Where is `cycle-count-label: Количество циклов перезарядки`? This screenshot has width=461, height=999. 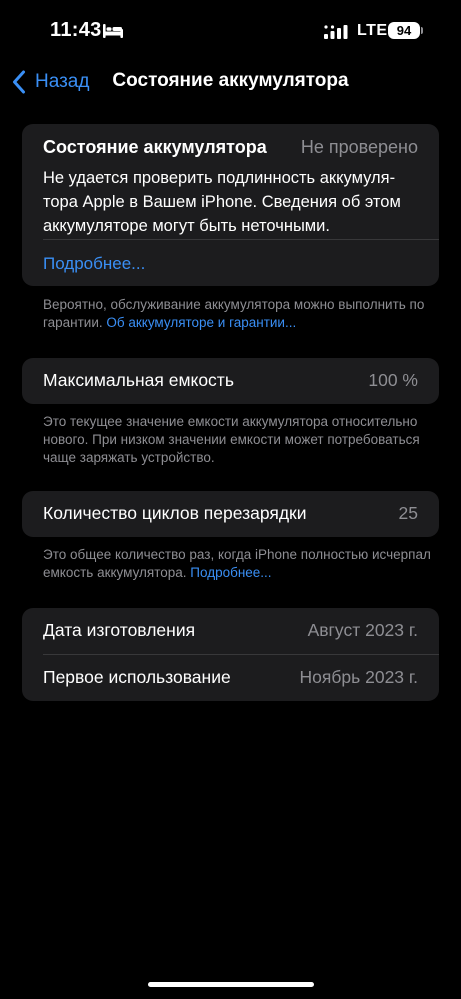
cycle-count-label: Количество циклов перезарядки is located at coordinates (175, 513).